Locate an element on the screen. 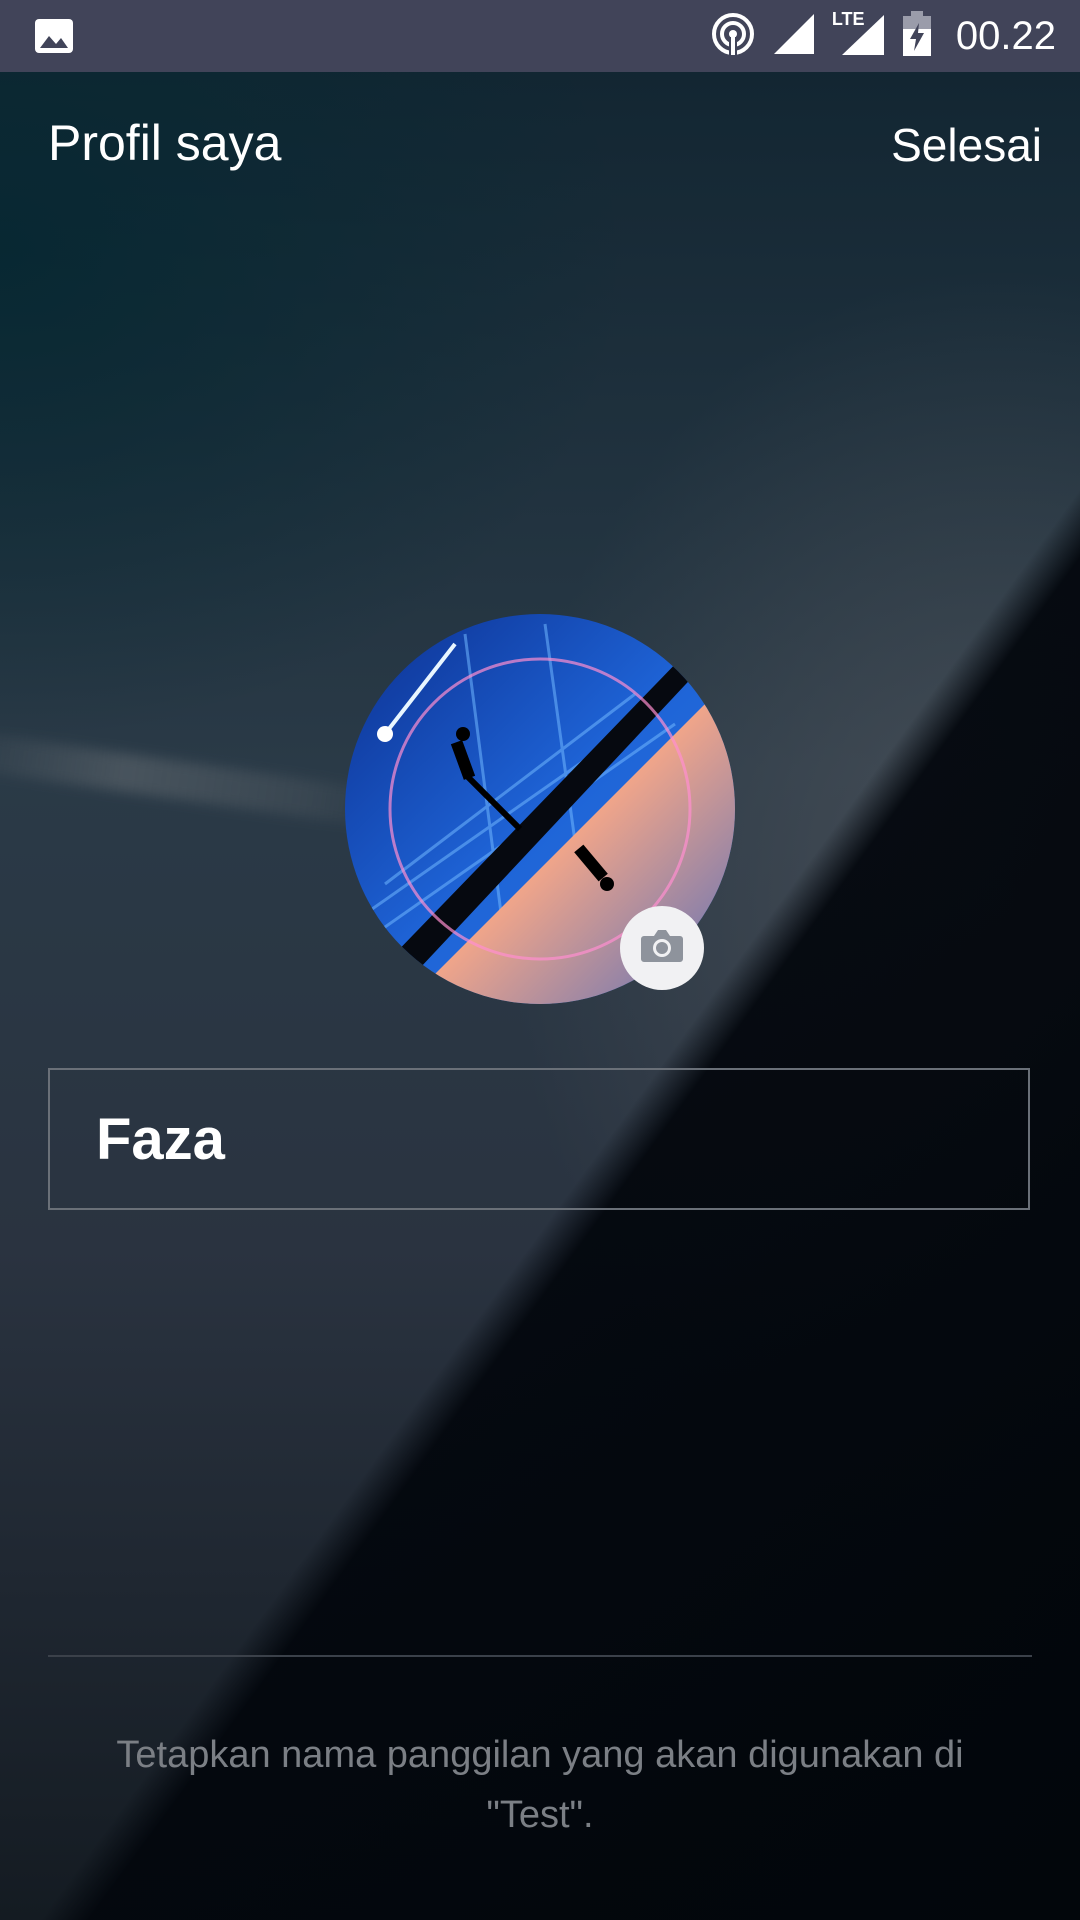 This screenshot has width=1080, height=1920. signal-icon is located at coordinates (794, 36).